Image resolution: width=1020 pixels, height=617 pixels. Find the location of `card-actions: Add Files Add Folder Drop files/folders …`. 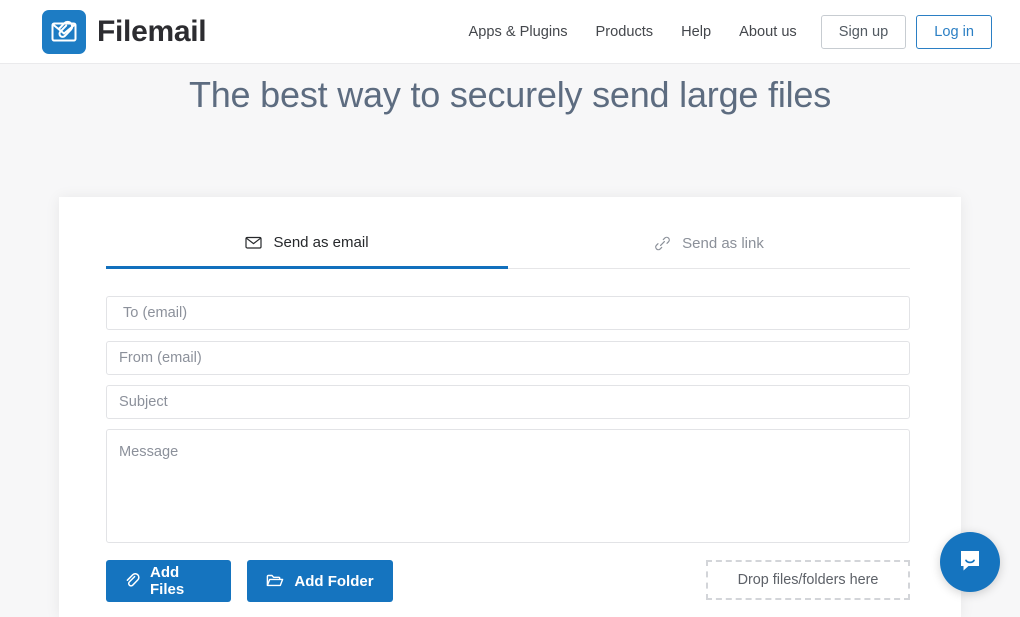

card-actions: Add Files Add Folder Drop files/folders … is located at coordinates (508, 581).